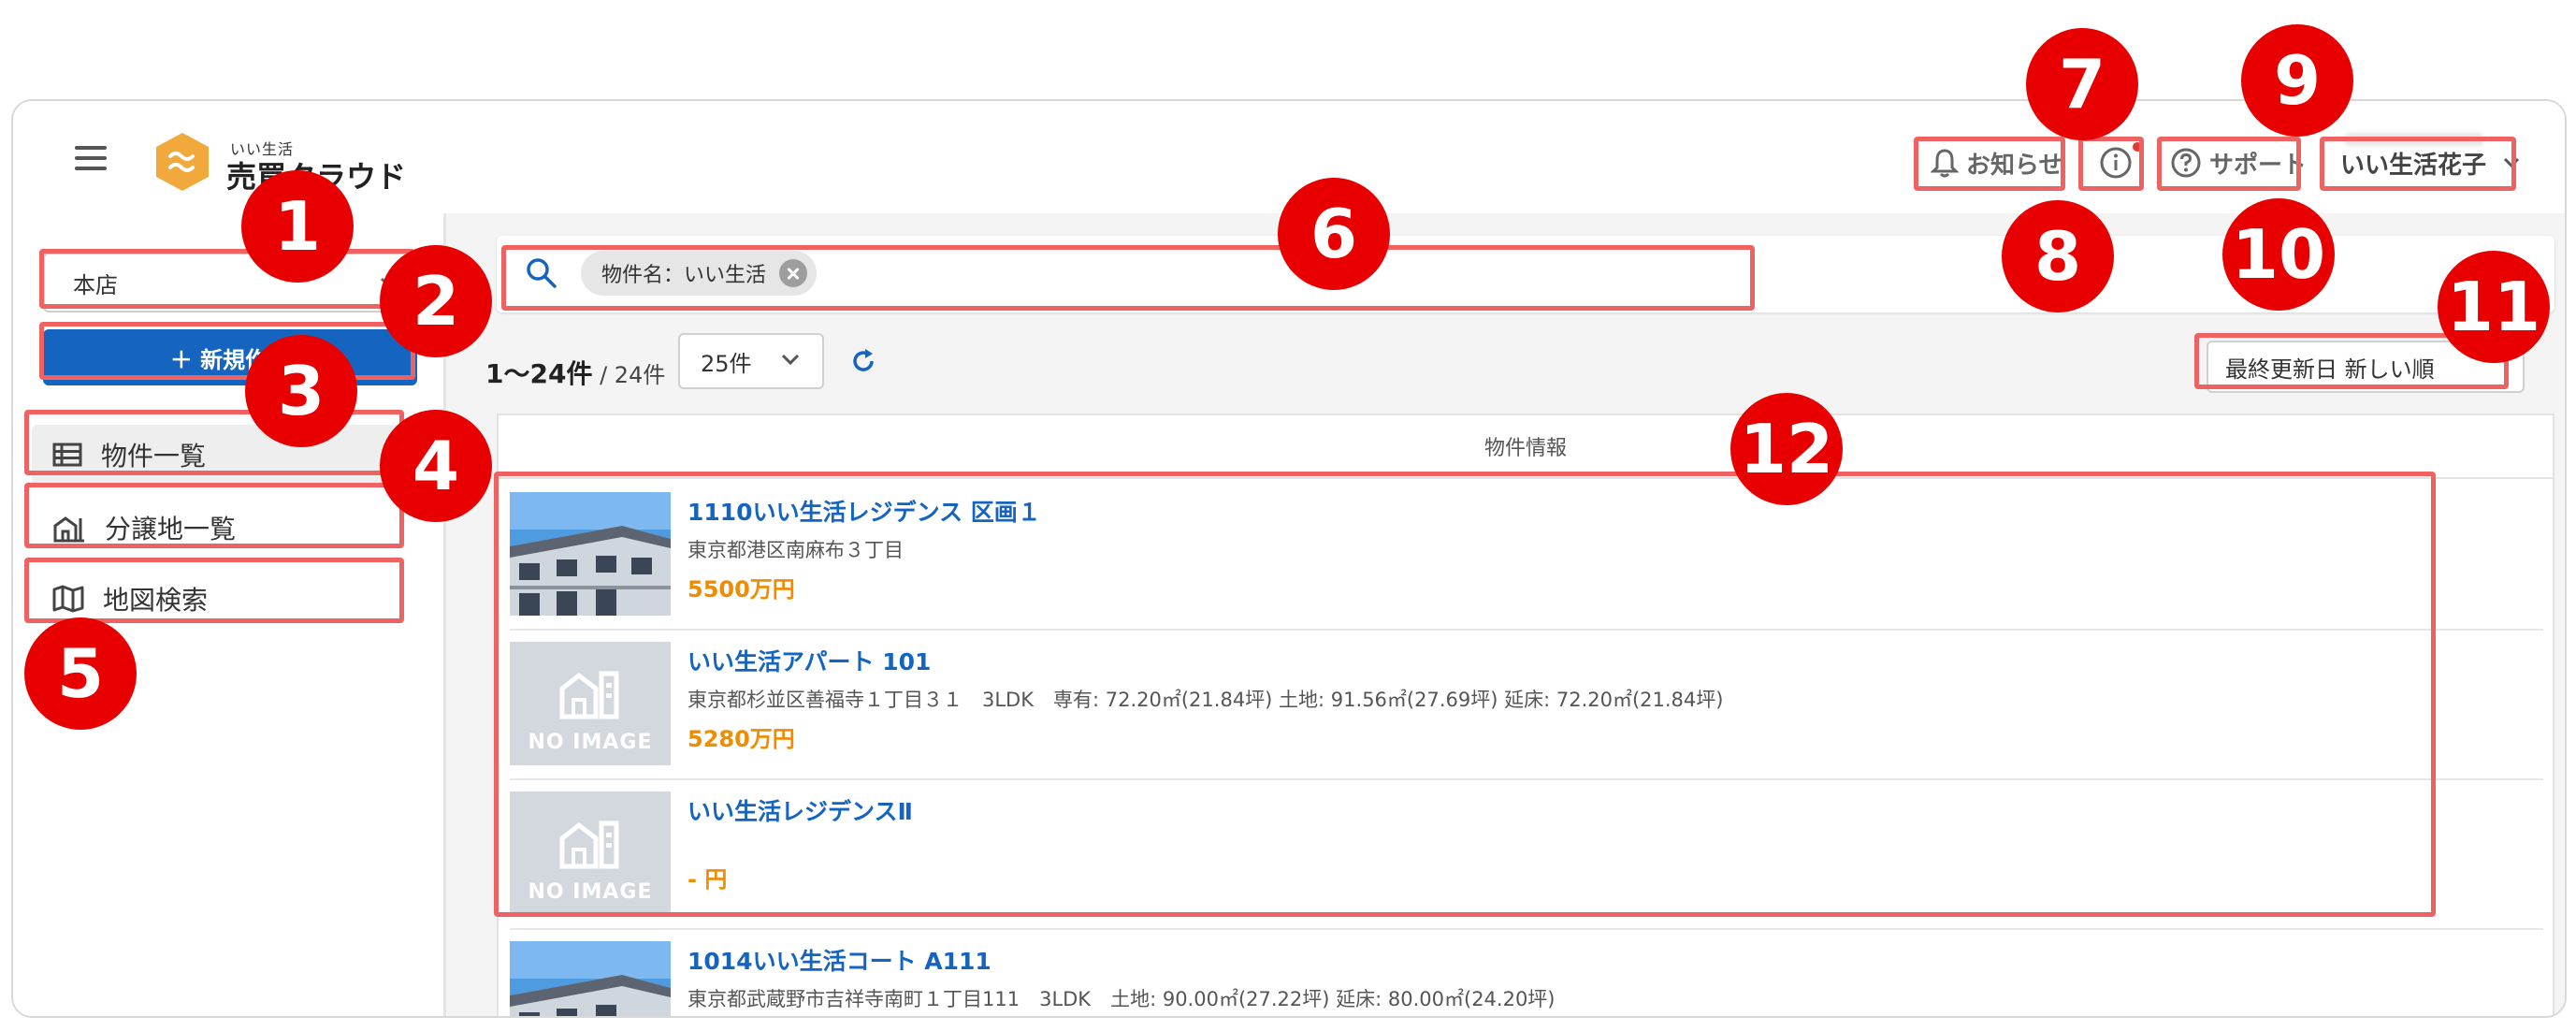 The height and width of the screenshot is (1031, 2576). What do you see at coordinates (436, 466) in the screenshot?
I see `annotation-badge: 4` at bounding box center [436, 466].